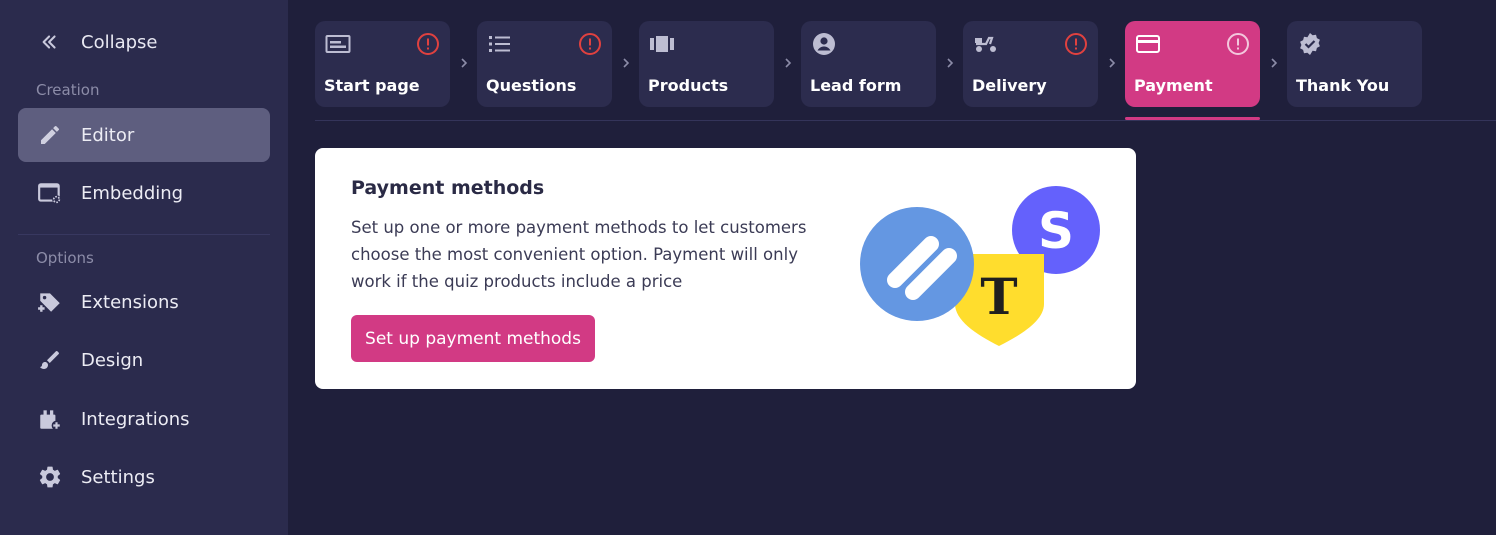  What do you see at coordinates (473, 338) in the screenshot?
I see `setup-payment-methods-button: Set up payment methods` at bounding box center [473, 338].